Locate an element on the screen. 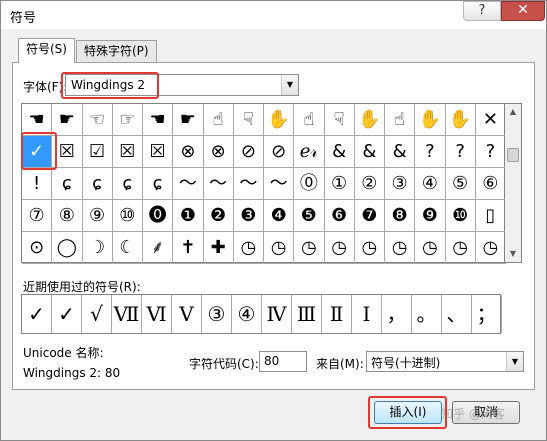  grid-scrollbar: ▲ ▼ is located at coordinates (513, 183).